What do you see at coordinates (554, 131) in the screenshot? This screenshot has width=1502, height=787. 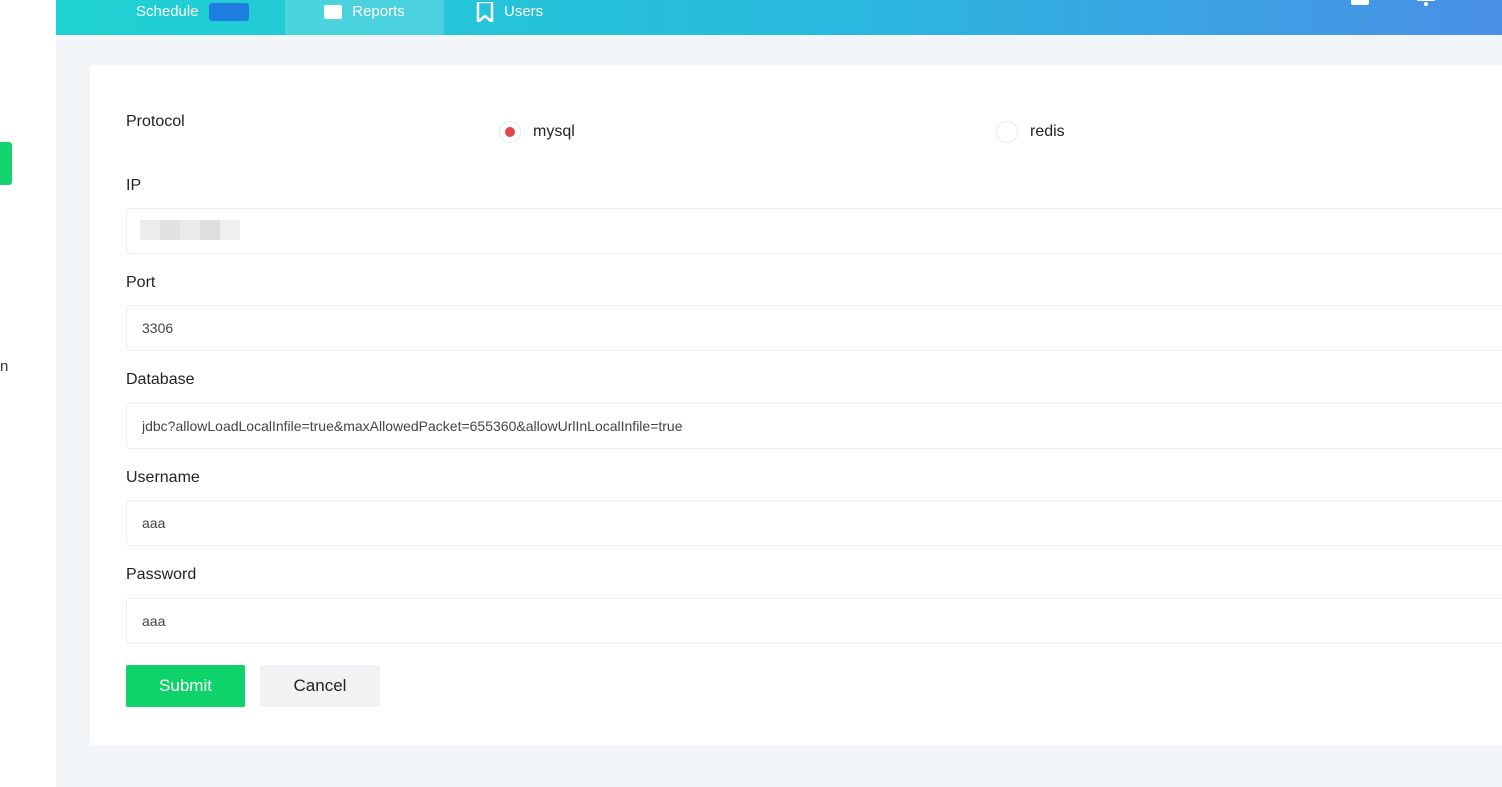 I see `radio-mysql-label: mysql` at bounding box center [554, 131].